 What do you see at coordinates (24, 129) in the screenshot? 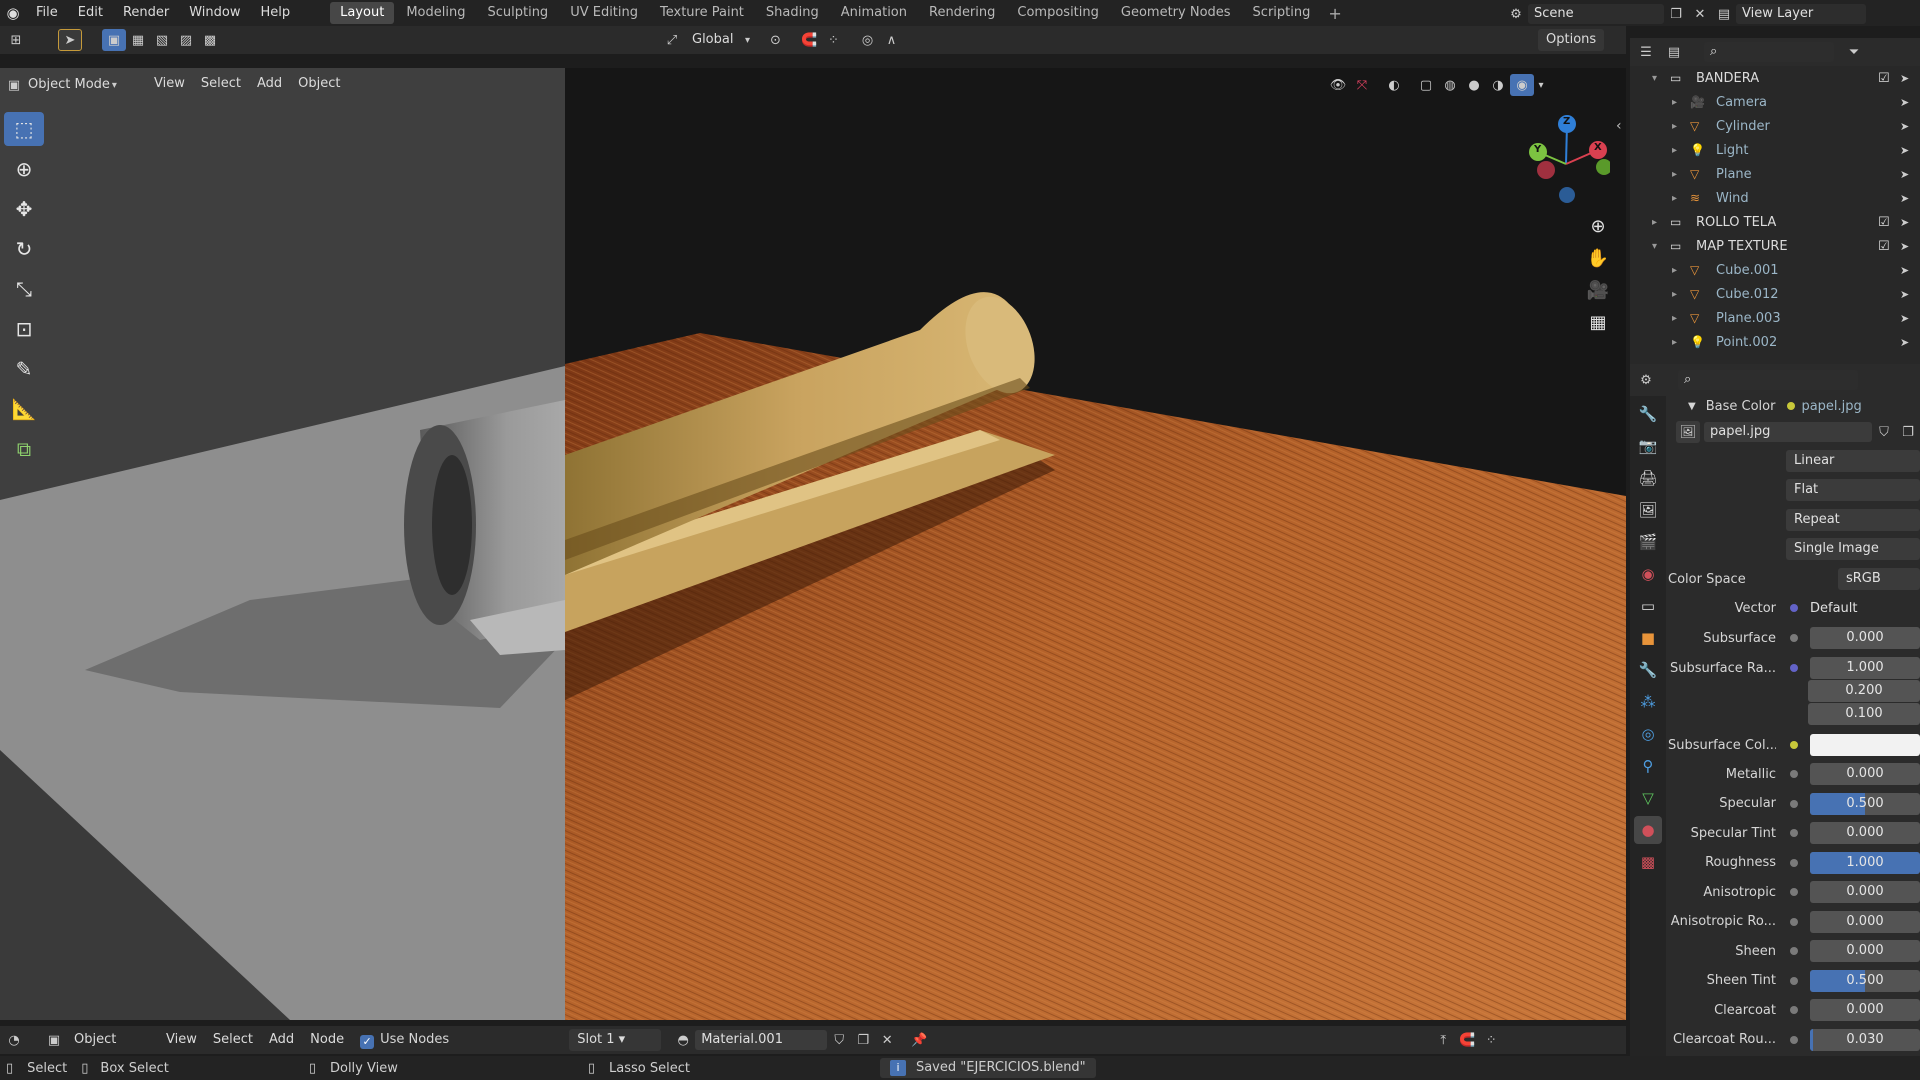
I see `select-box-tool-icon: ⬚` at bounding box center [24, 129].